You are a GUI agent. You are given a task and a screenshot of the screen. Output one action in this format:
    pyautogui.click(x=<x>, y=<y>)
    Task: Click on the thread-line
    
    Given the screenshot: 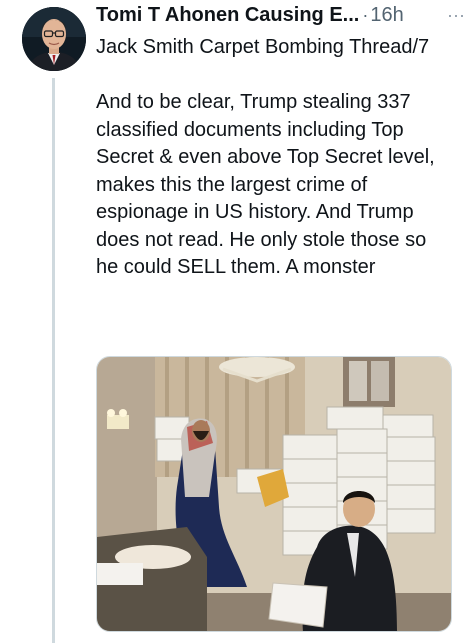 What is the action you would take?
    pyautogui.click(x=53, y=360)
    